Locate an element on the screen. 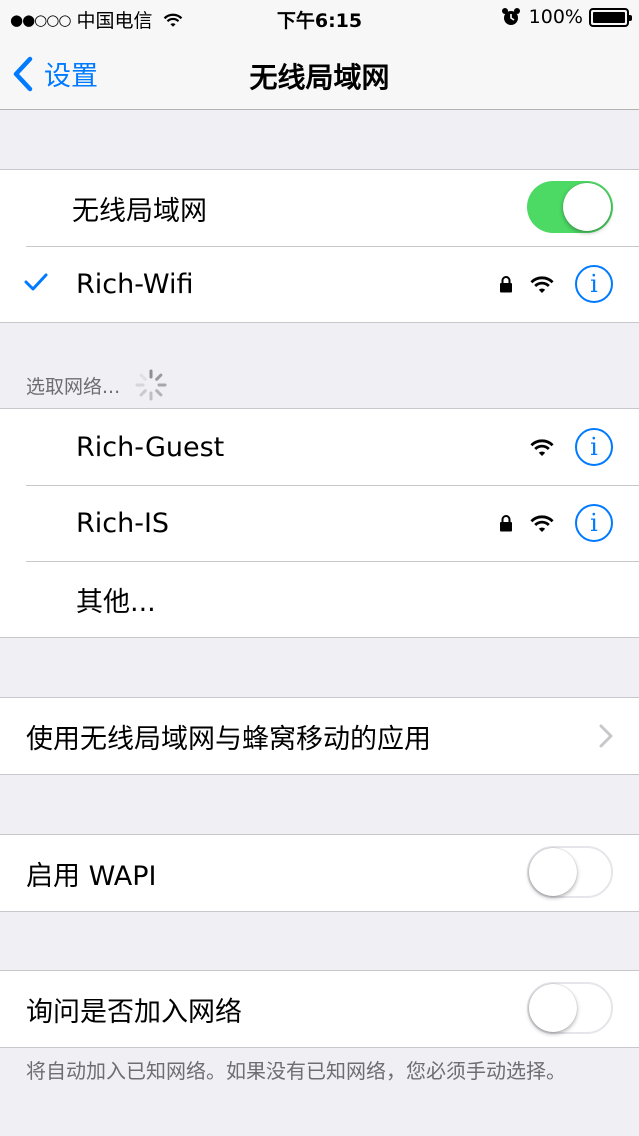 The height and width of the screenshot is (1136, 639). connected-network-row: Rich-Wifi i is located at coordinates (319, 284).